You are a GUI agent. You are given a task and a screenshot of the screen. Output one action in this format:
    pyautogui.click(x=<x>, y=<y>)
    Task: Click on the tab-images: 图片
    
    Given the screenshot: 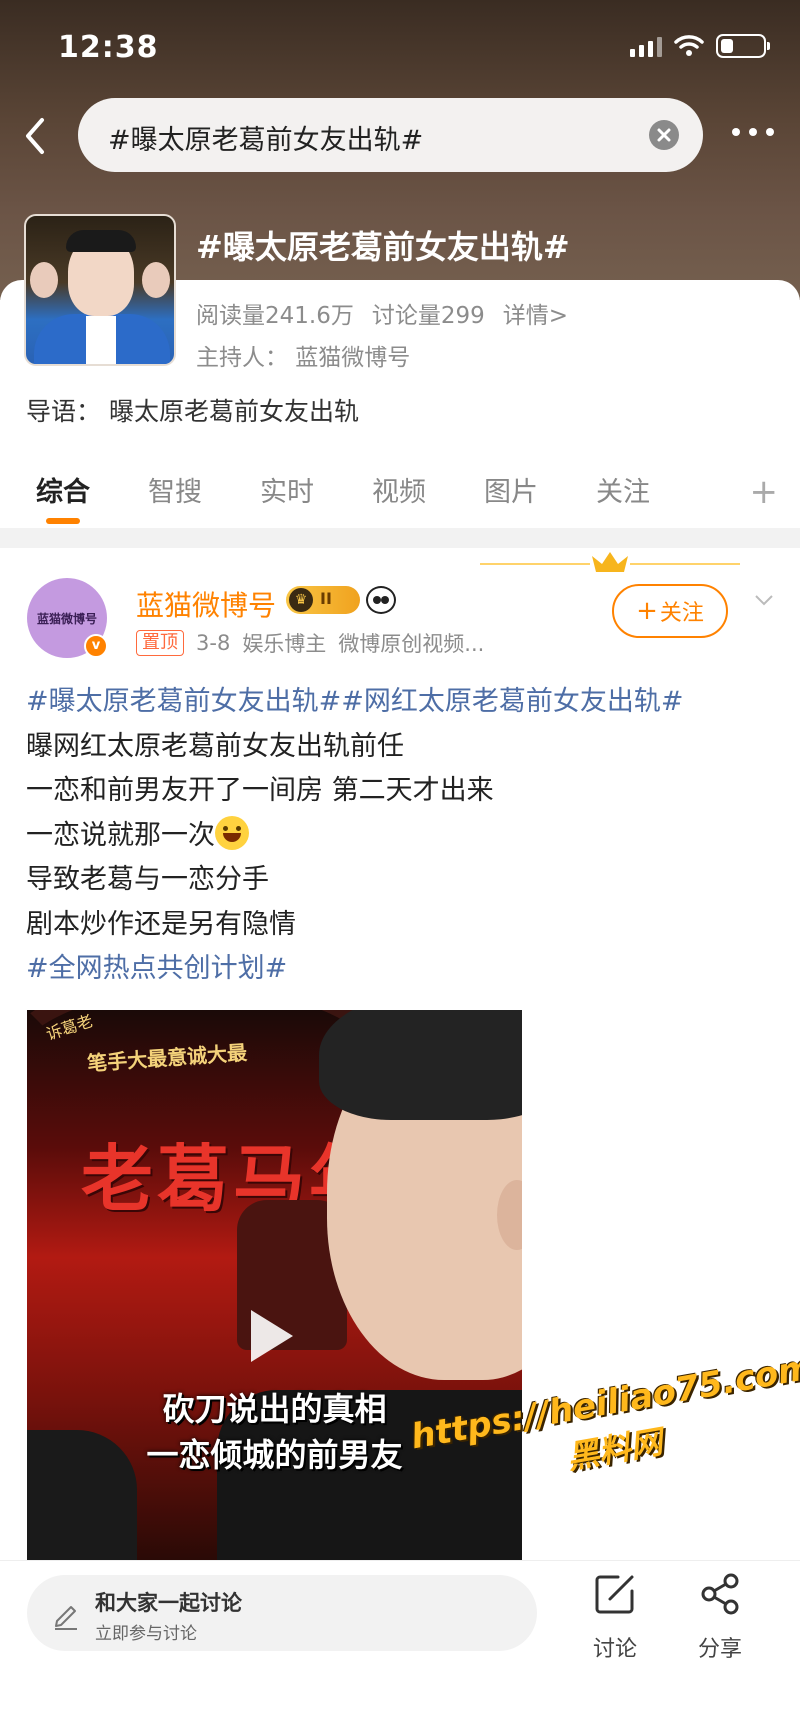 What is the action you would take?
    pyautogui.click(x=511, y=489)
    